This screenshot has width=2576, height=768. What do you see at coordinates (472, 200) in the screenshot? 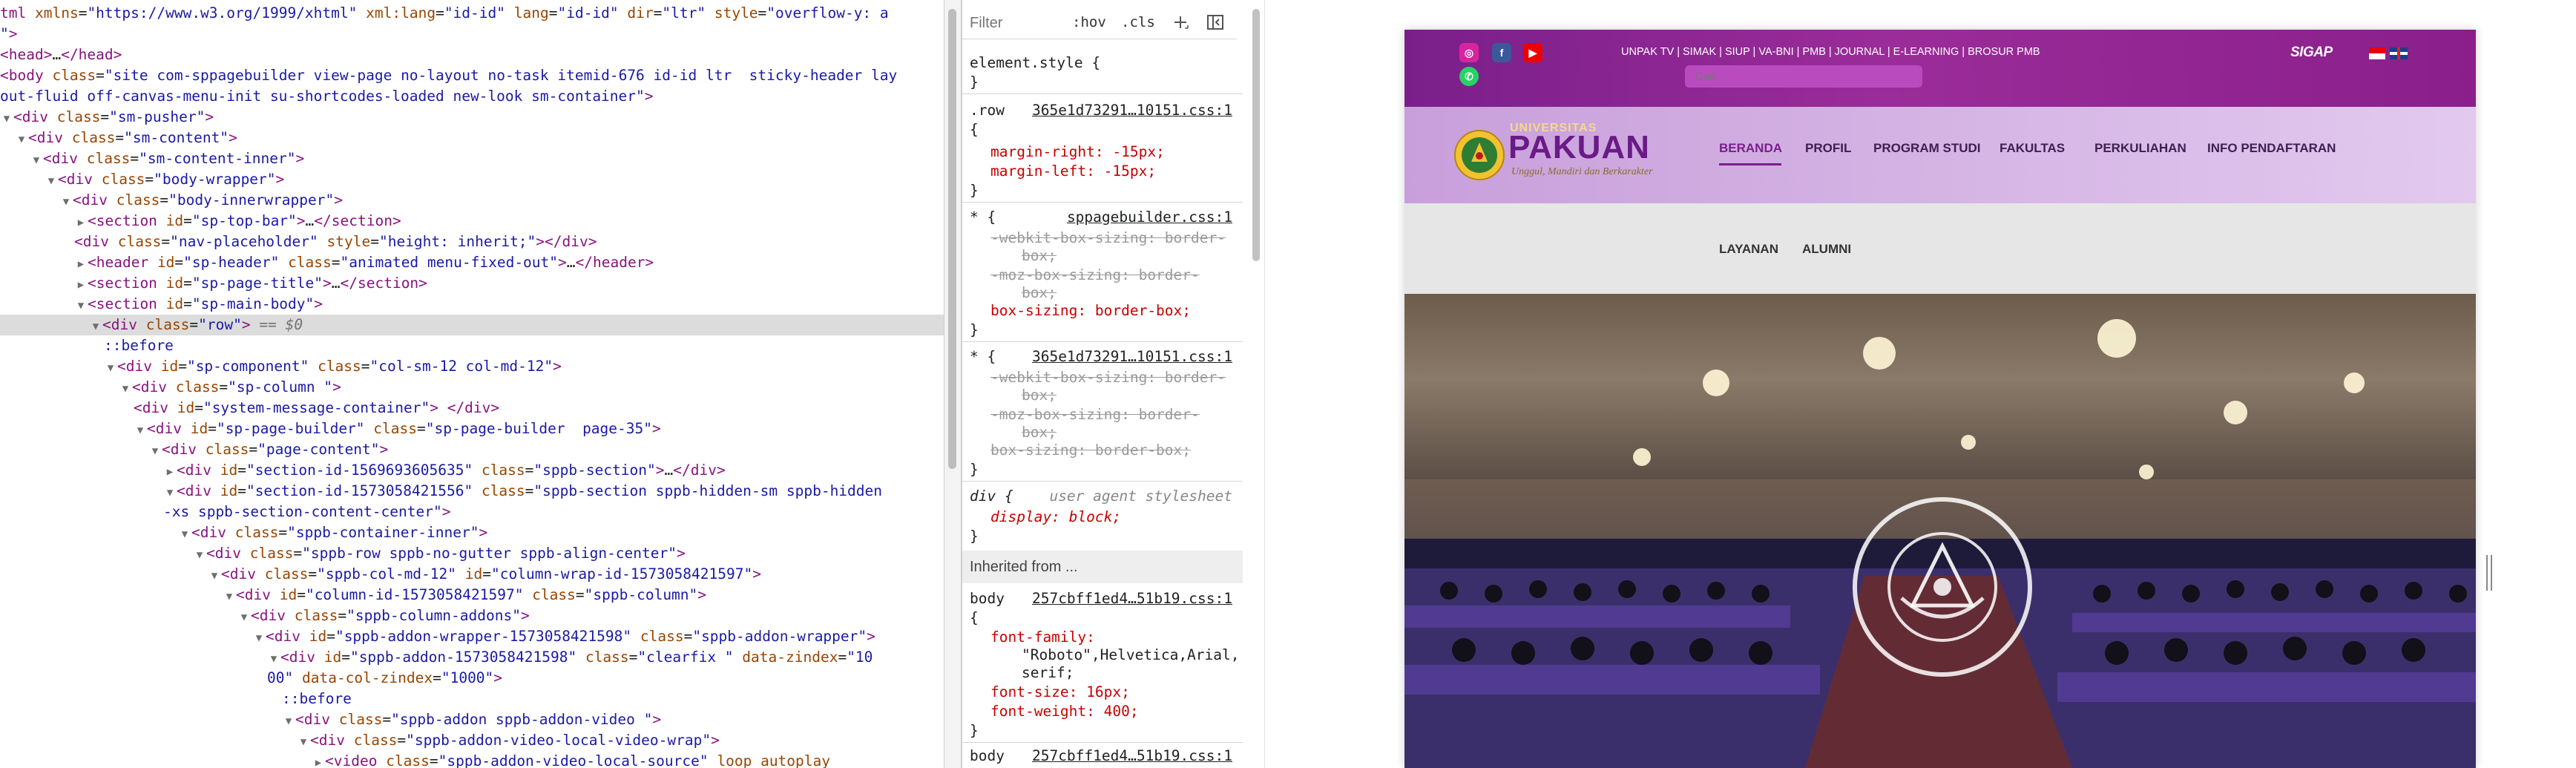
I see `dom-node-line: ▼ <div class="body-innerwrapper">` at bounding box center [472, 200].